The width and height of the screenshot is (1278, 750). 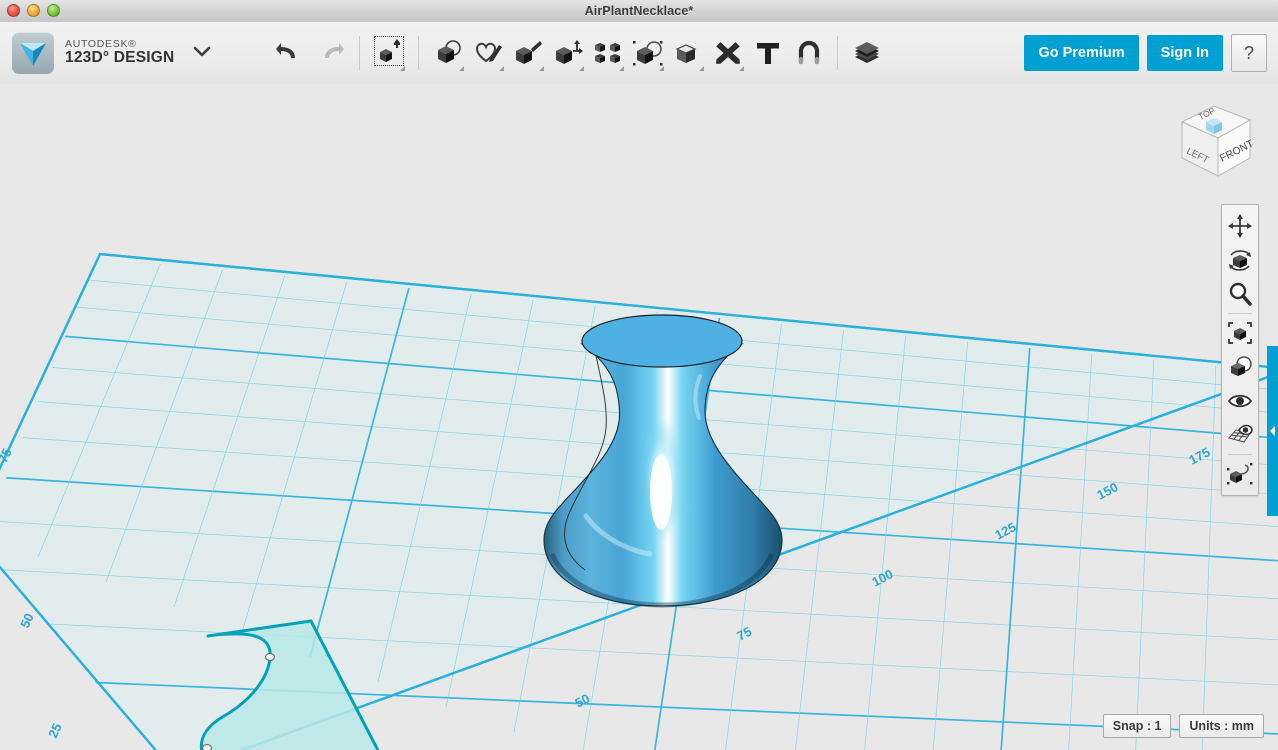 I want to click on navigation-toolbar, so click(x=1240, y=350).